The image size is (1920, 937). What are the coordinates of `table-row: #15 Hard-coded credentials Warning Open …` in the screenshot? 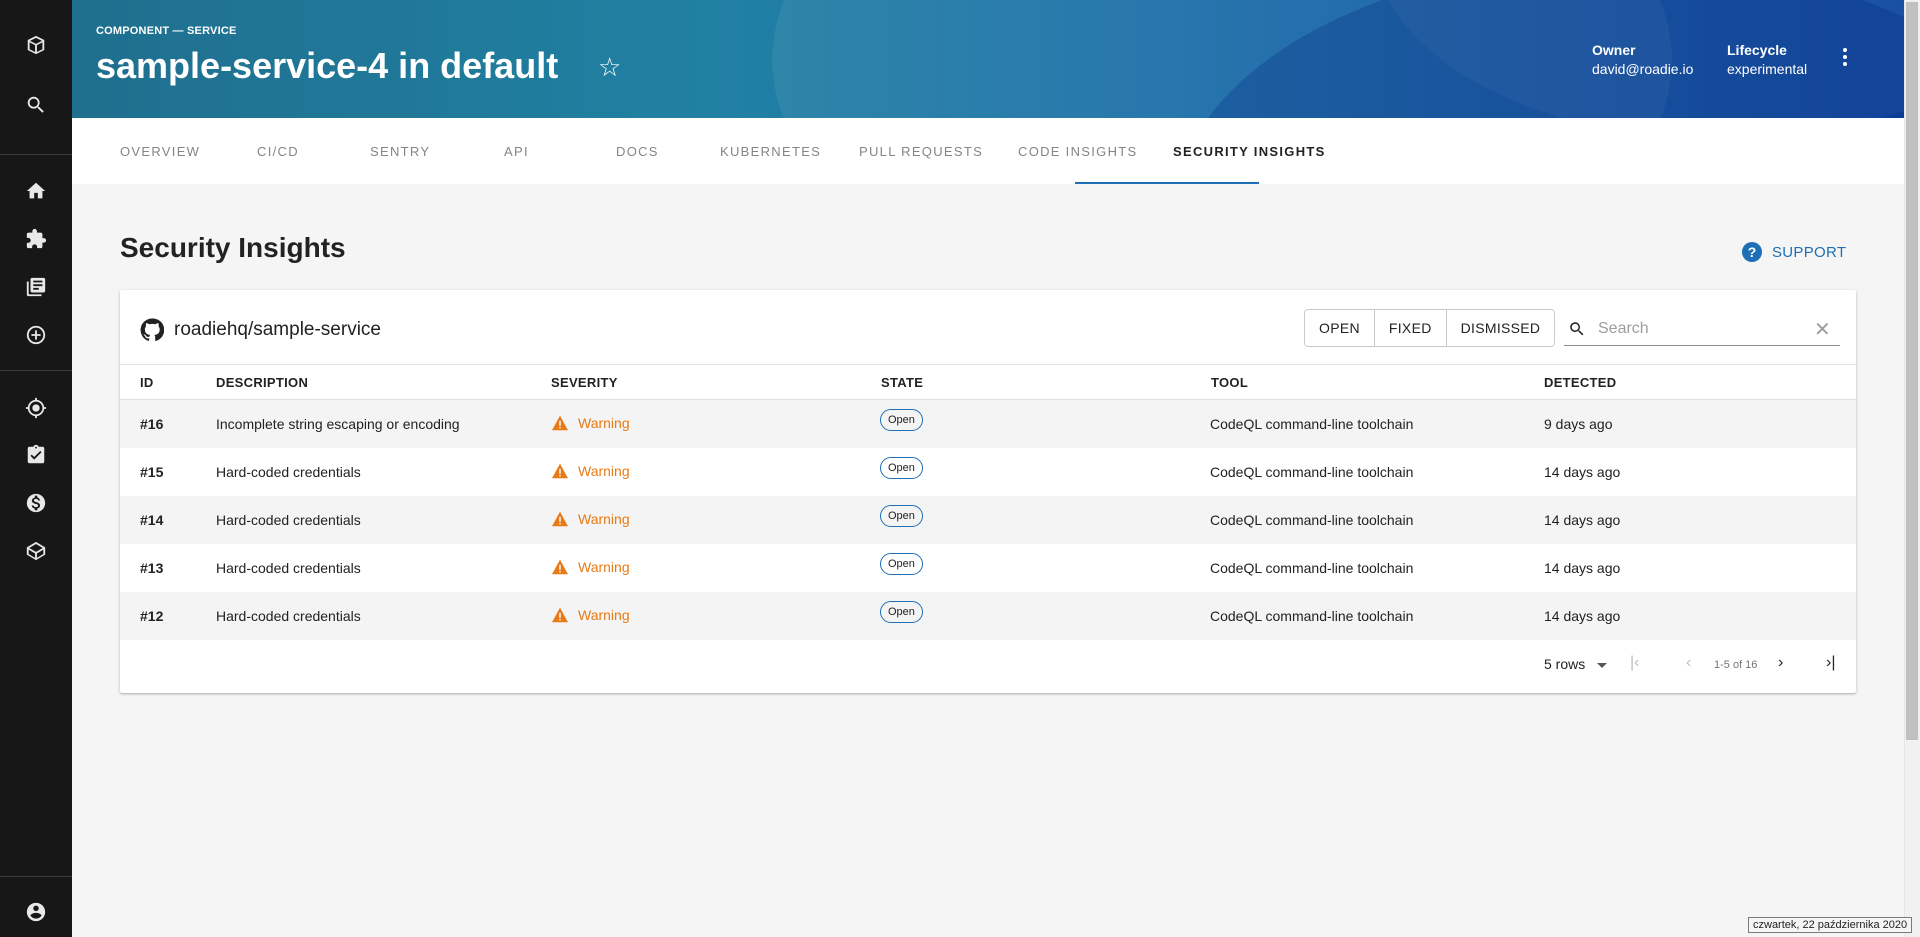 It's located at (988, 472).